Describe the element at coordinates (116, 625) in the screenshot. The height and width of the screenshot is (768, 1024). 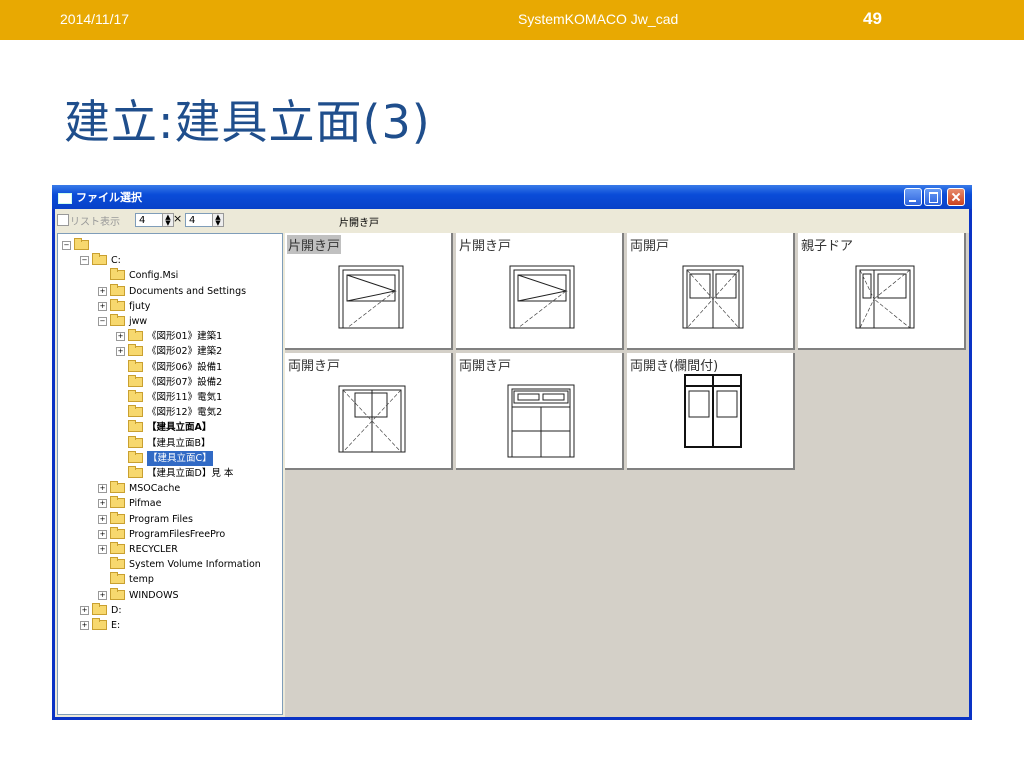
I see `tree-item-label: E:` at that location.